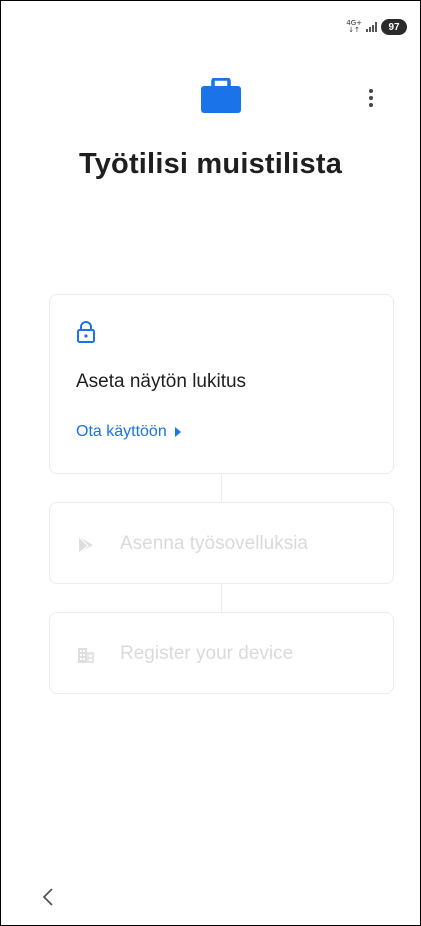  Describe the element at coordinates (354, 30) in the screenshot. I see `network-arrows: ↓↑` at that location.